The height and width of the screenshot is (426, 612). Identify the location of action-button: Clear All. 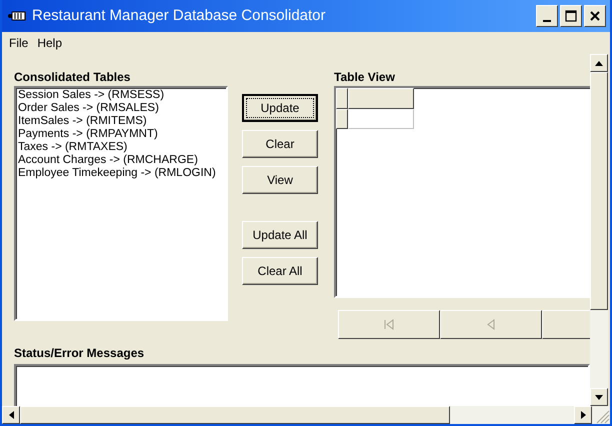
(280, 271).